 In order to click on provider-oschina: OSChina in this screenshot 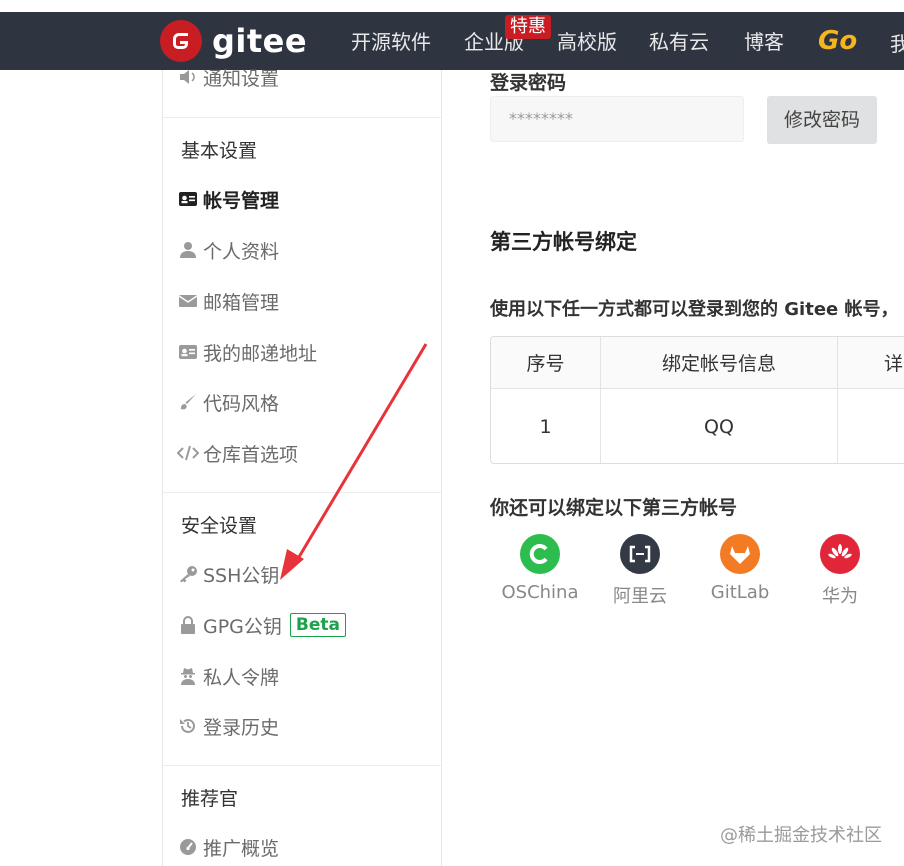, I will do `click(540, 568)`.